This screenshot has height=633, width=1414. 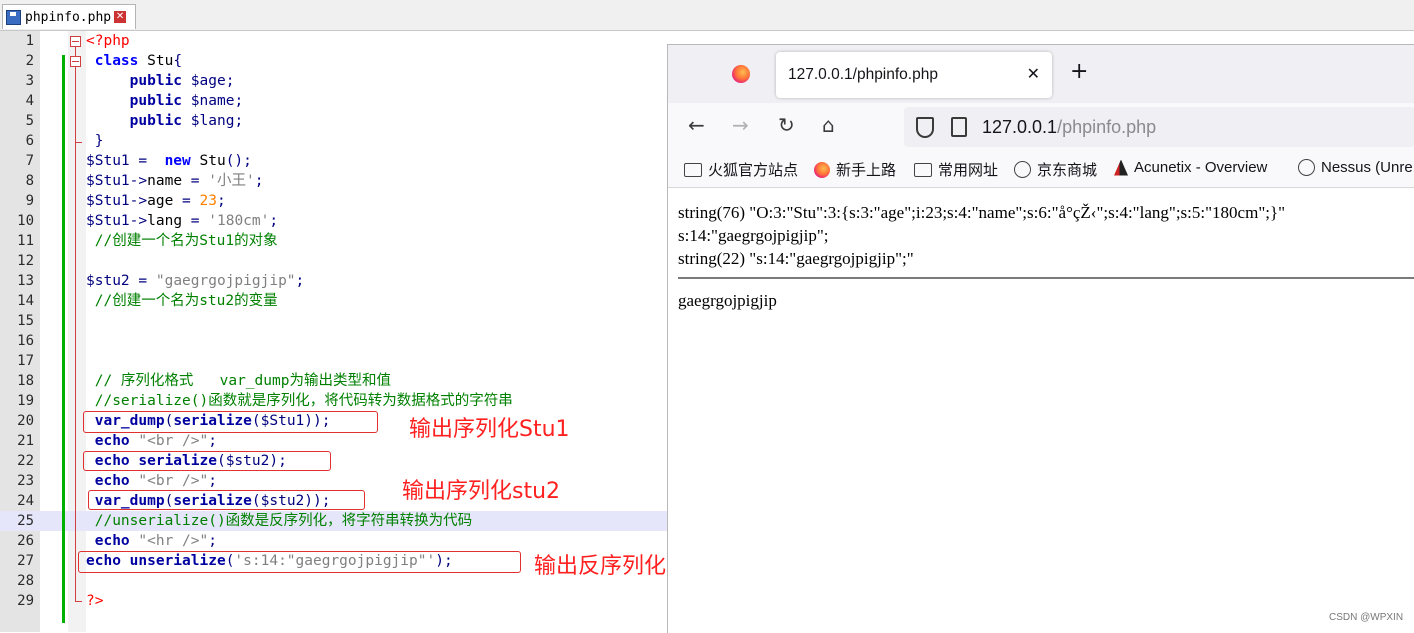 I want to click on reload-icon: ↻, so click(x=786, y=125).